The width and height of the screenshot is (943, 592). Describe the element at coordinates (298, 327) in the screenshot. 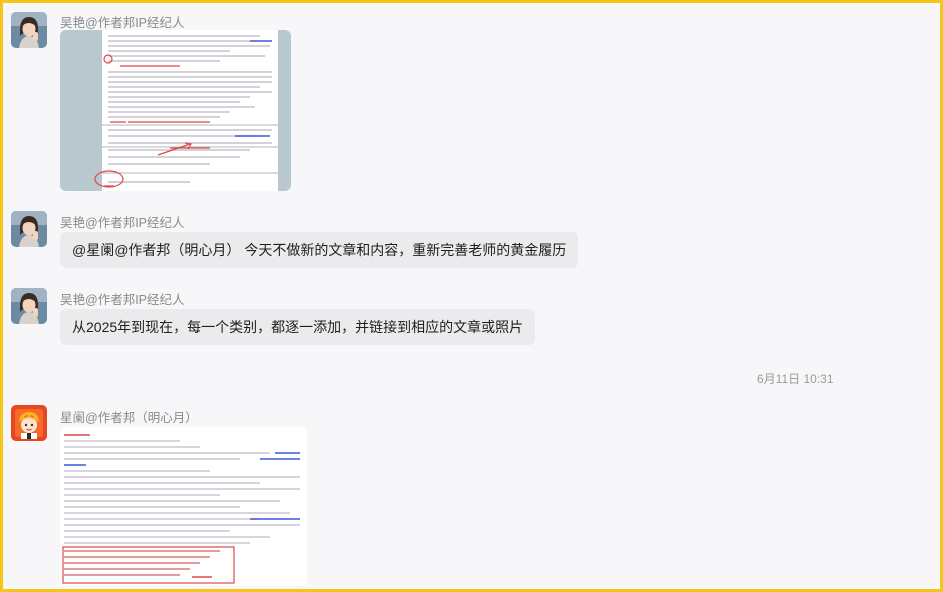

I see `text-message: 从2025年到现在，每一个类别，都逐一添加，并链接到相应的文章或照片` at that location.